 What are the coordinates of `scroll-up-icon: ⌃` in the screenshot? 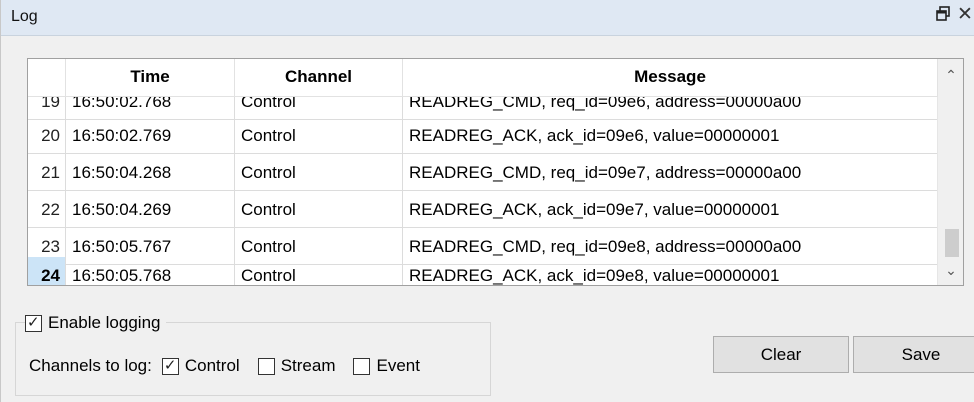 It's located at (950, 75).